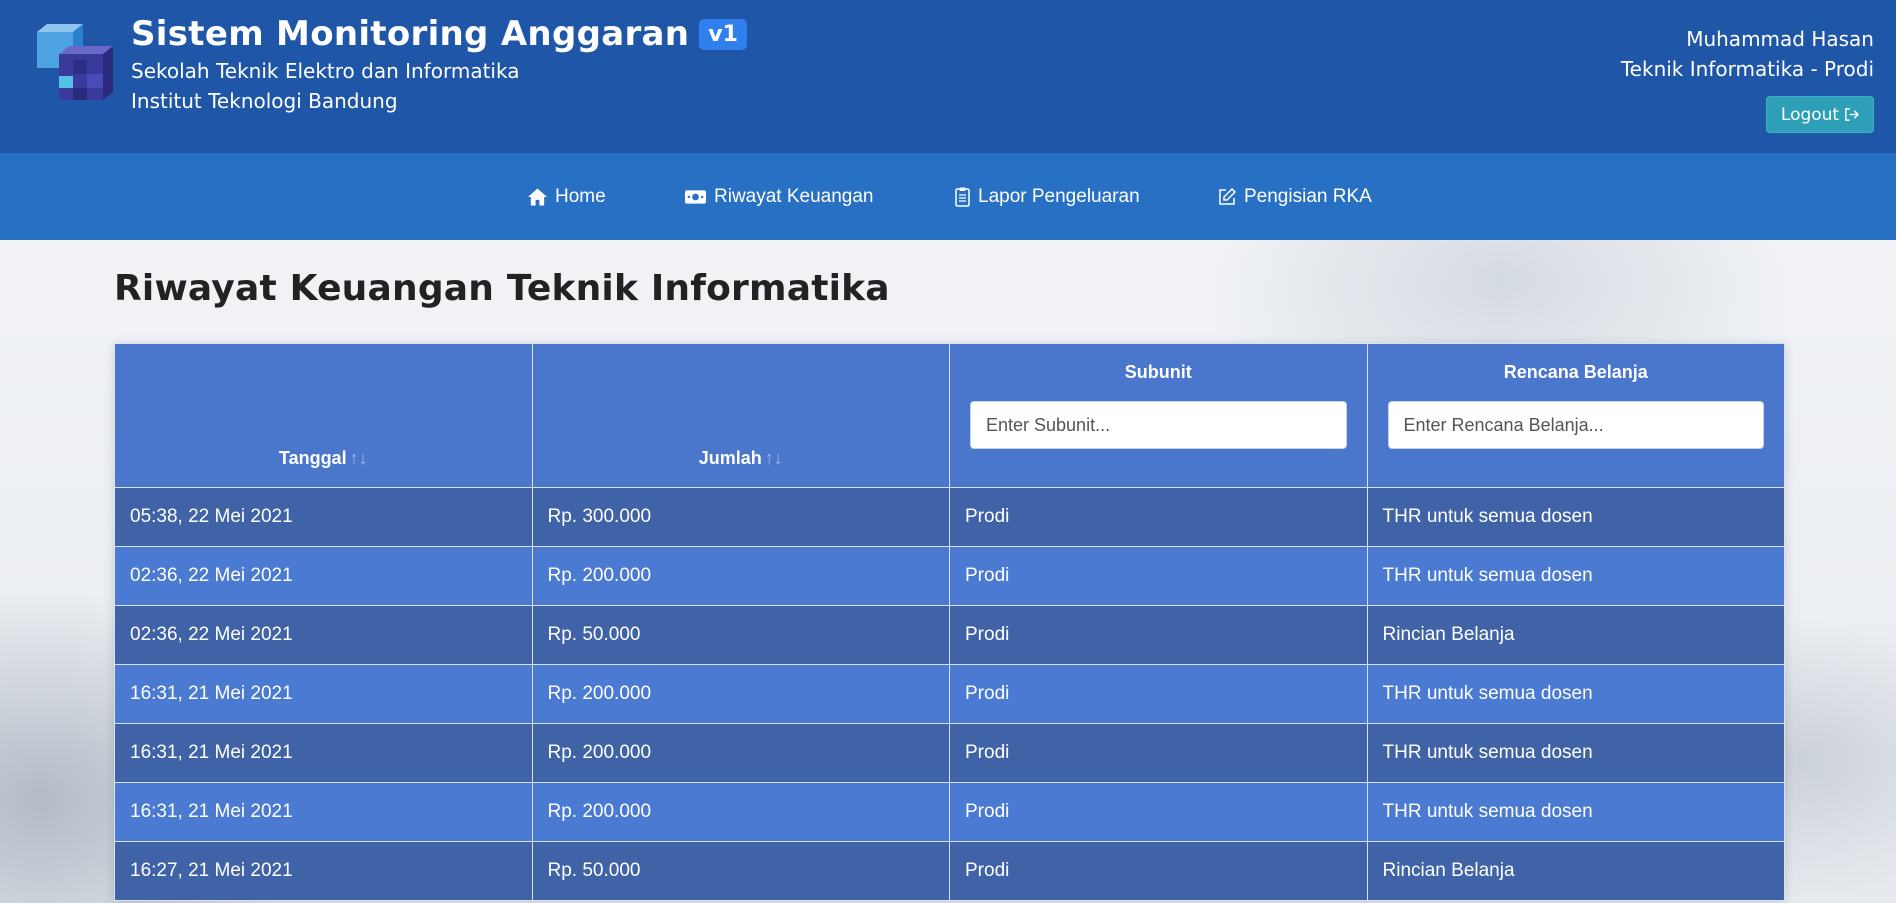 Image resolution: width=1896 pixels, height=903 pixels. What do you see at coordinates (962, 197) in the screenshot?
I see `clipboard-icon` at bounding box center [962, 197].